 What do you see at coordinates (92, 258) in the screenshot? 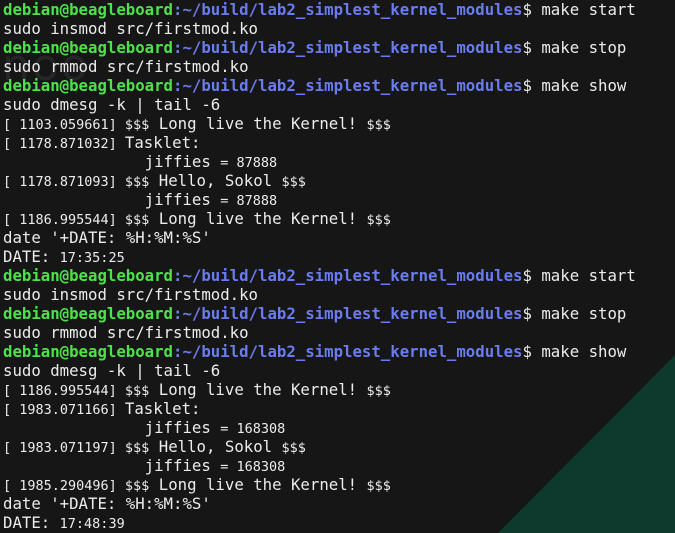
I see `date-value: 17:35:25` at bounding box center [92, 258].